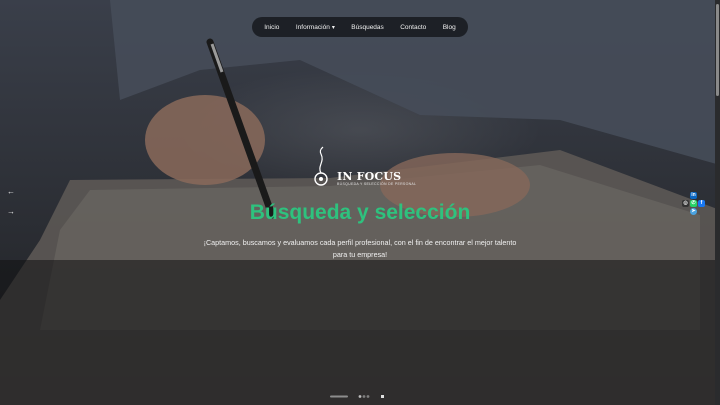 This screenshot has width=720, height=405. Describe the element at coordinates (693, 195) in the screenshot. I see `linkedin-icon: in` at that location.